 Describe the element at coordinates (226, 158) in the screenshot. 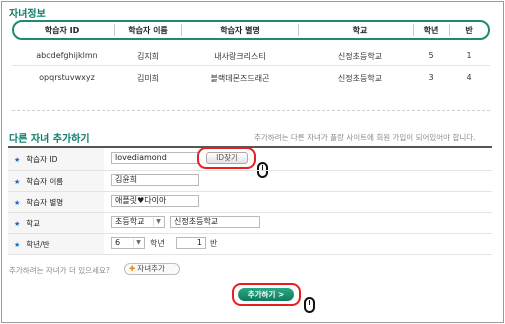

I see `highlight-ring` at that location.